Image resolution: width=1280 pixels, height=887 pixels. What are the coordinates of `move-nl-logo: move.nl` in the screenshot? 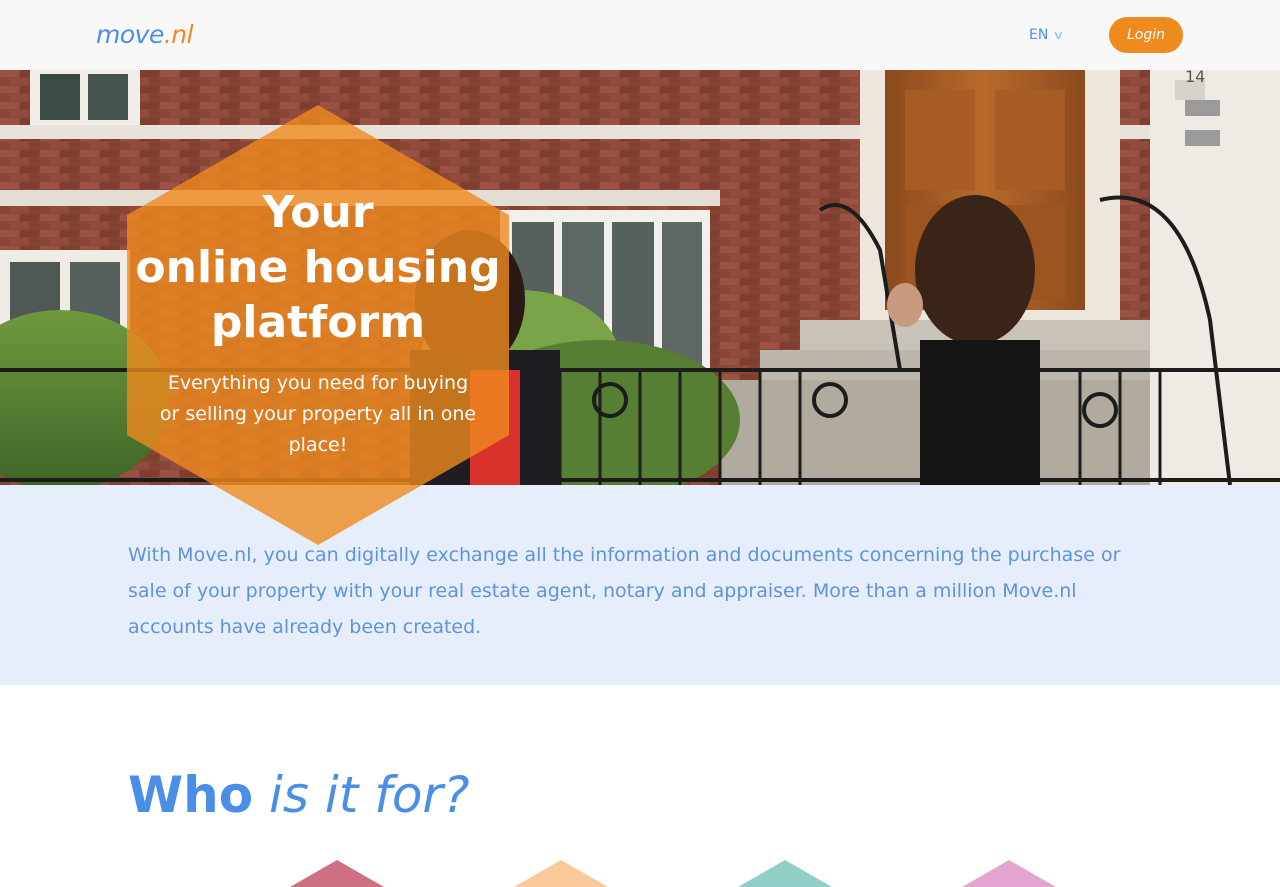 It's located at (145, 35).